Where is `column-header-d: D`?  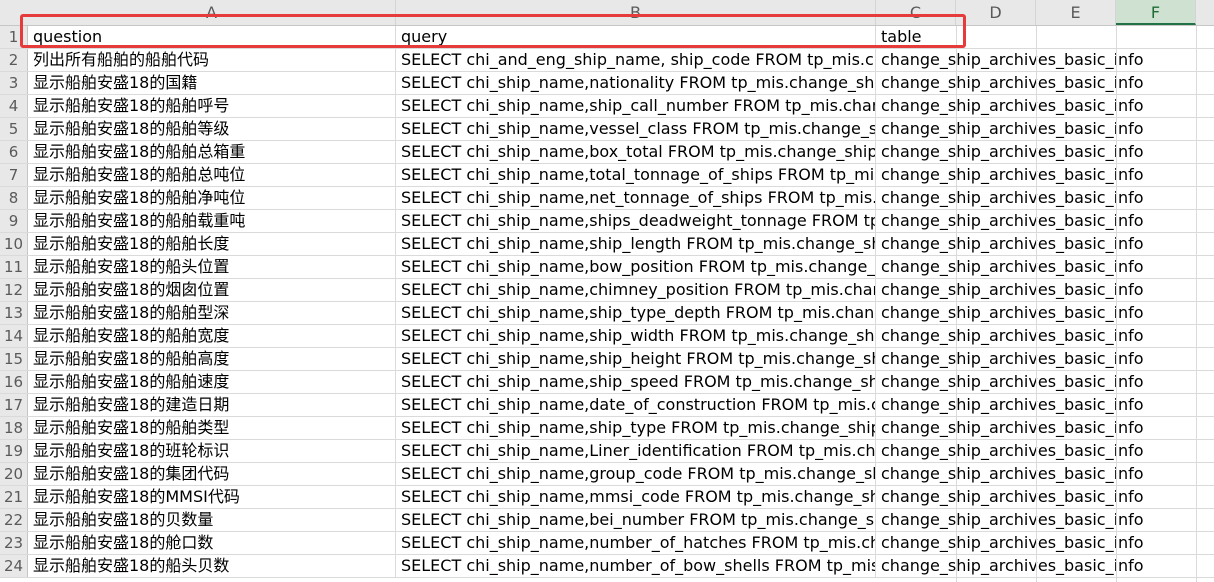
column-header-d: D is located at coordinates (996, 12).